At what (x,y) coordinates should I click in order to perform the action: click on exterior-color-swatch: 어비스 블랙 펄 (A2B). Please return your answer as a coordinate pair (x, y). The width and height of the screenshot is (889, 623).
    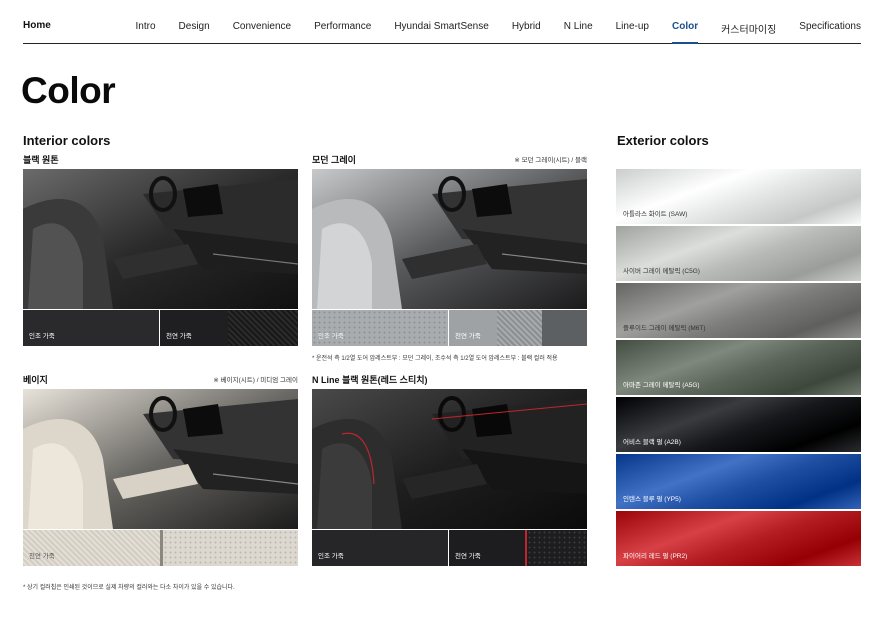
    Looking at the image, I should click on (738, 424).